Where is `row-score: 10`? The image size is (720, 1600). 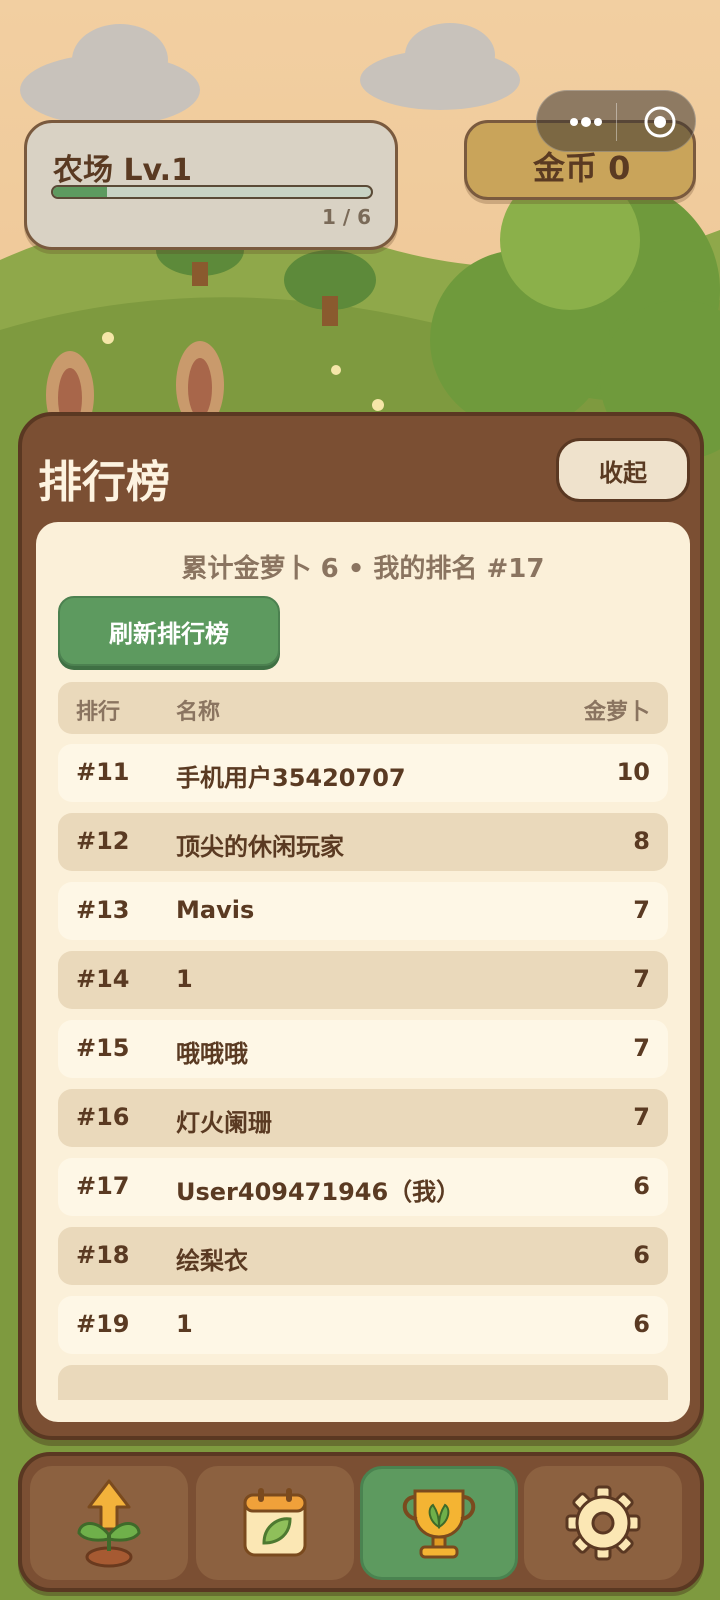 row-score: 10 is located at coordinates (633, 772).